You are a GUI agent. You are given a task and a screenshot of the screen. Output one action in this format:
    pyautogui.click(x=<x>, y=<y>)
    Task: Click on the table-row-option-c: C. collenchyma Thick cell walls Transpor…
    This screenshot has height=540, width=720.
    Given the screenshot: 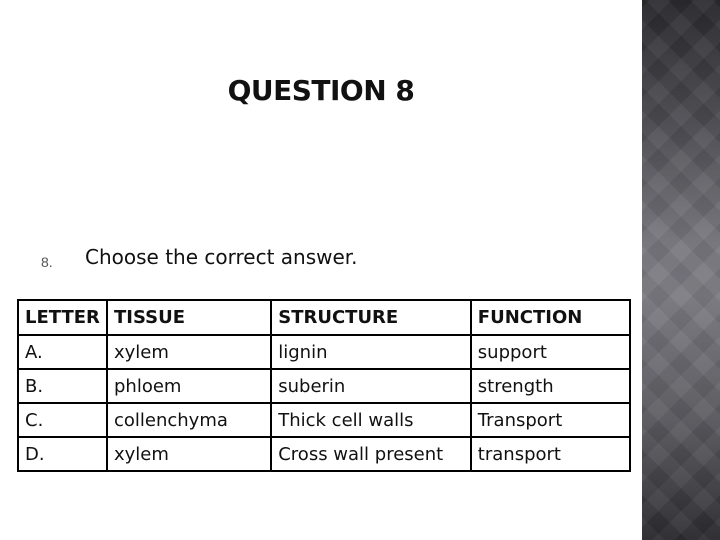 What is the action you would take?
    pyautogui.click(x=324, y=420)
    